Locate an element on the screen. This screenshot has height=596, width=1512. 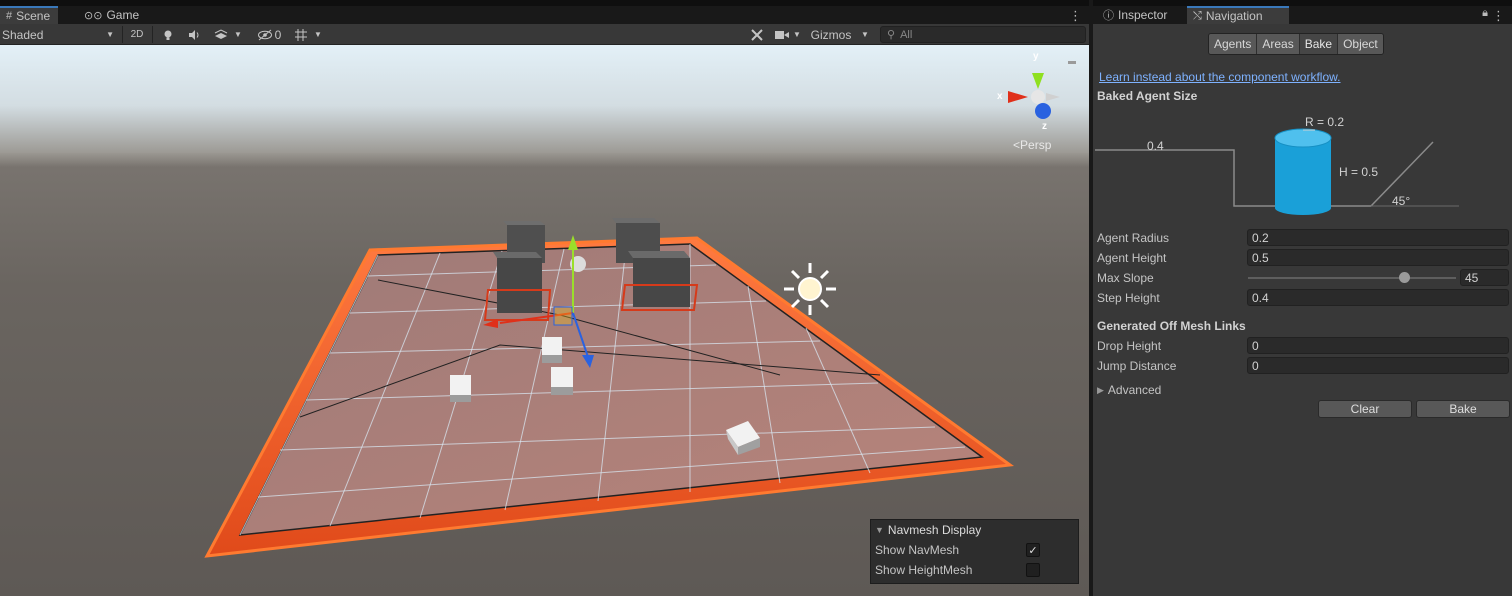
show-navmesh-checkbox: ✓ is located at coordinates (1033, 550).